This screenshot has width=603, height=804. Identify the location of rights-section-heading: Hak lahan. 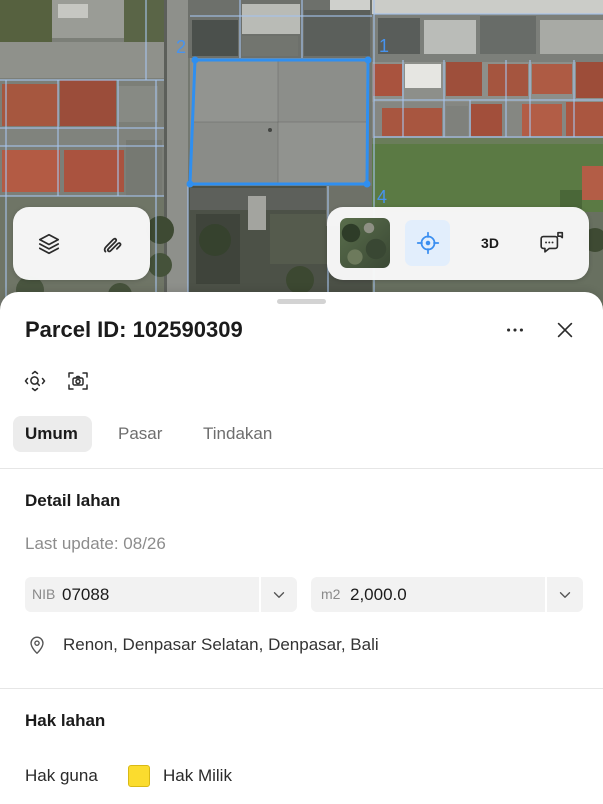
(65, 720).